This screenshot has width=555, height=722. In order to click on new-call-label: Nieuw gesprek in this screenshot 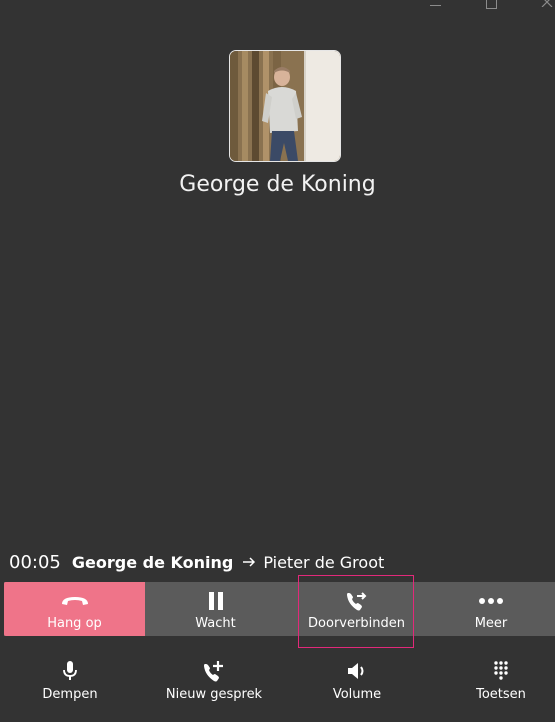, I will do `click(214, 694)`.